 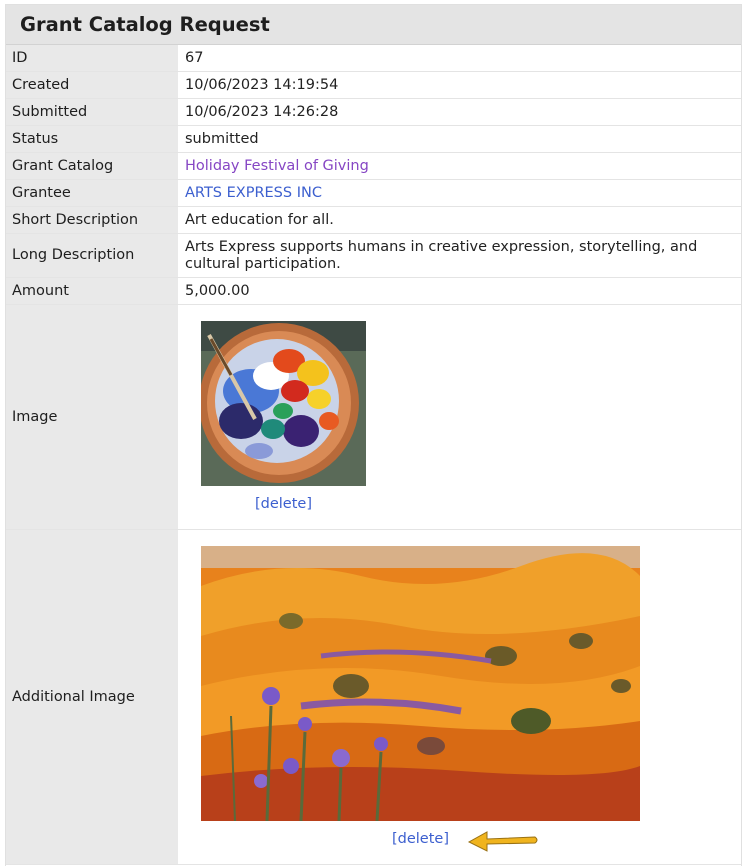 I want to click on row-grant-catalog: Grant Catalog Holiday Festival of Giving, so click(x=373, y=166).